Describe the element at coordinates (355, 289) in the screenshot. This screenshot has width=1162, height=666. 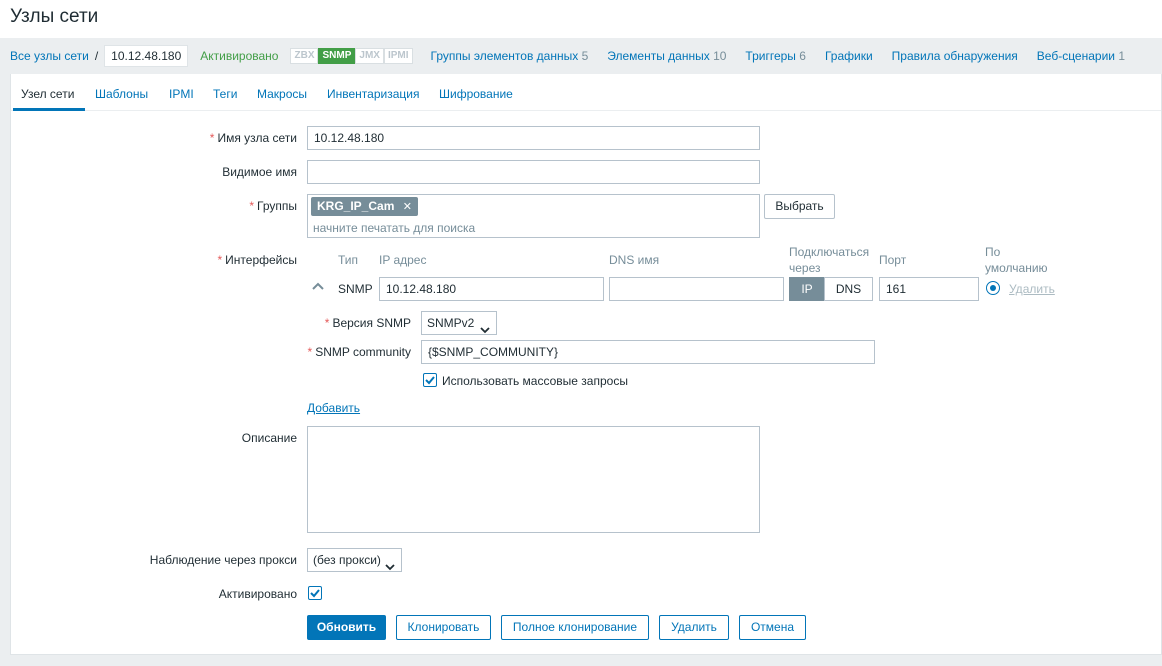
I see `iface-type-value: SNMP` at that location.